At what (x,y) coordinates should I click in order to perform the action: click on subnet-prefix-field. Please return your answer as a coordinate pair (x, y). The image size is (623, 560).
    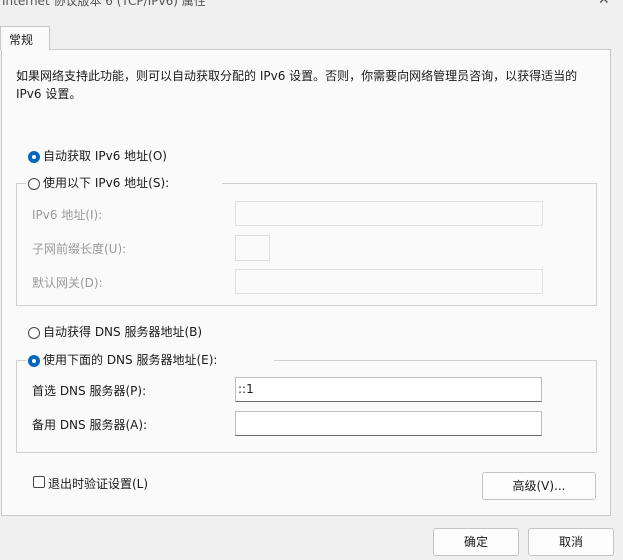
    Looking at the image, I should click on (252, 248).